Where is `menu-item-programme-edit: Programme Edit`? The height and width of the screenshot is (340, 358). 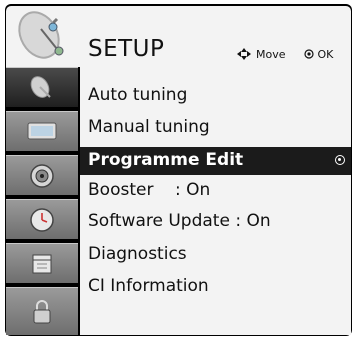
menu-item-programme-edit: Programme Edit is located at coordinates (215, 161).